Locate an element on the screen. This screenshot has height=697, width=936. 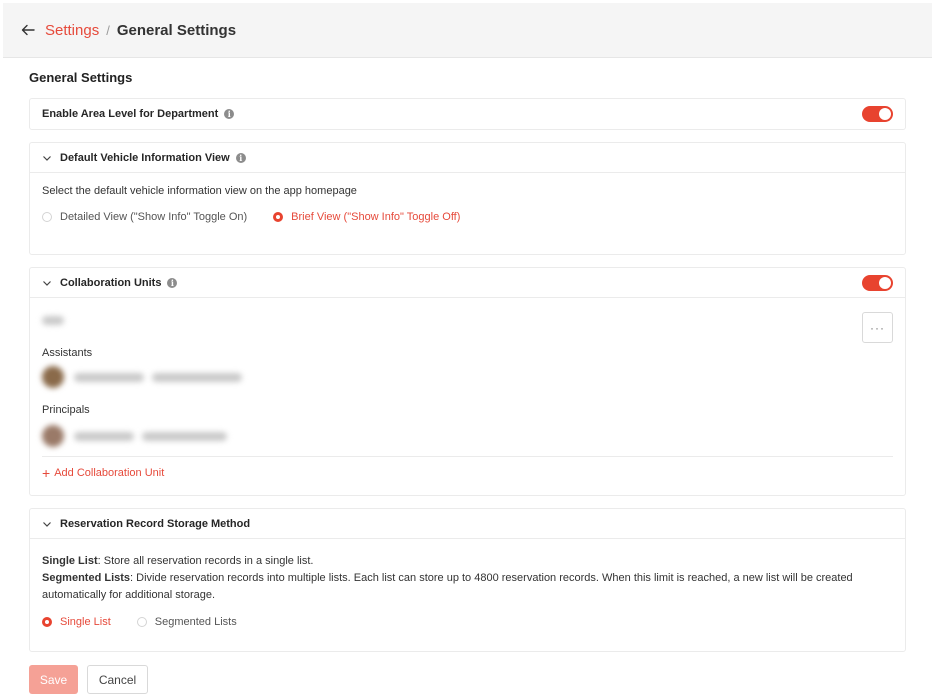
collaboration-toggle is located at coordinates (877, 282).